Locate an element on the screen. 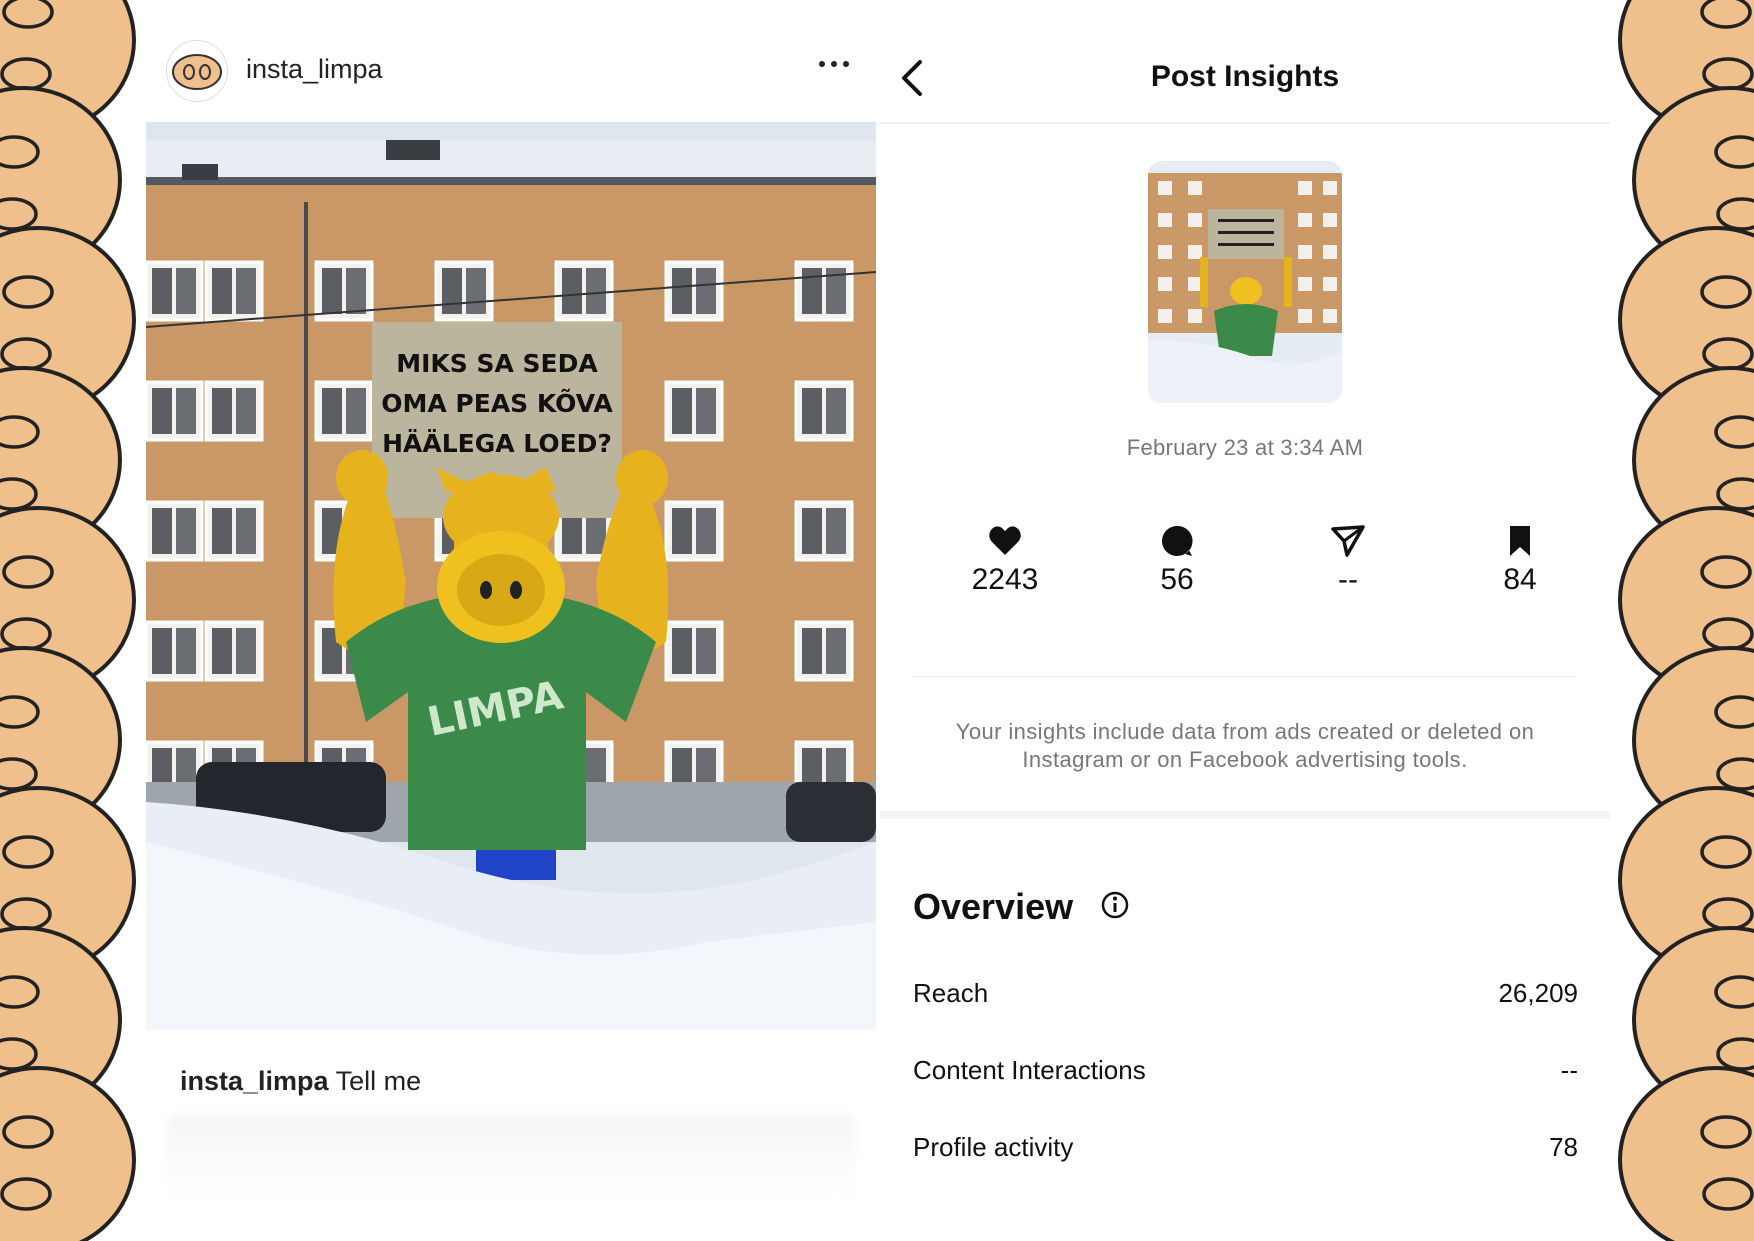 The image size is (1754, 1241). blurred-comments is located at coordinates (511, 1158).